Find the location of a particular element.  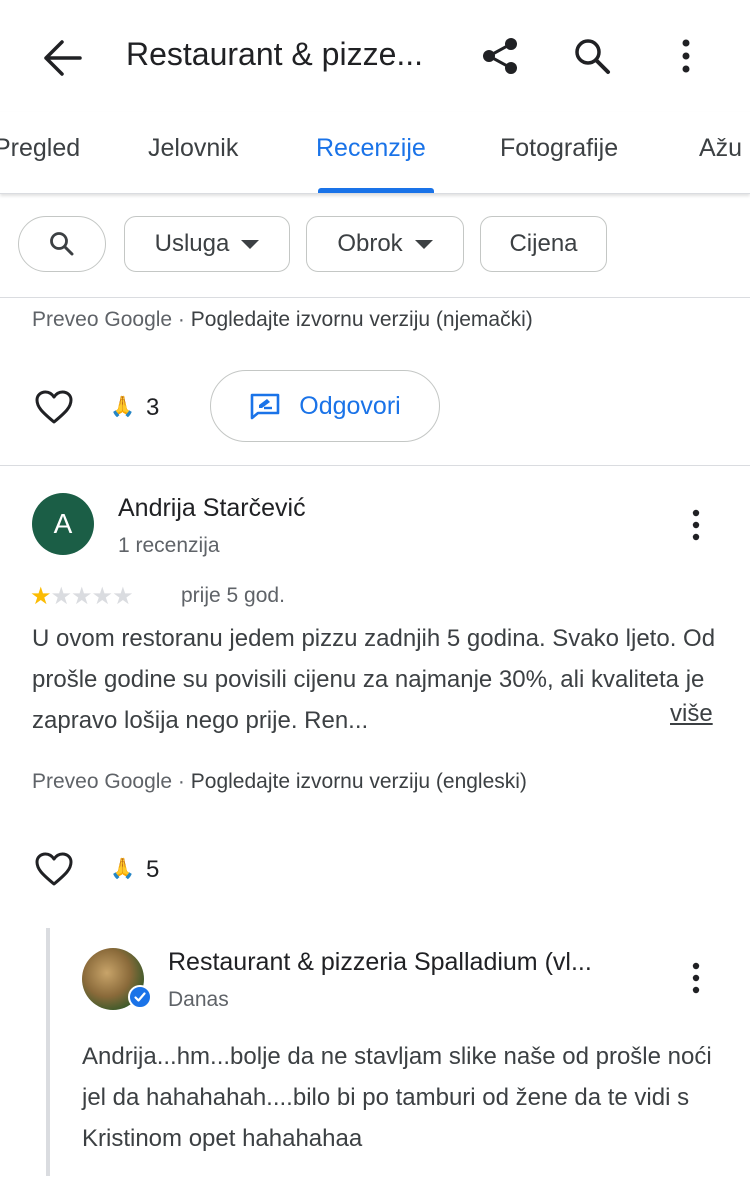

filter-obrok: Obrok is located at coordinates (385, 244).